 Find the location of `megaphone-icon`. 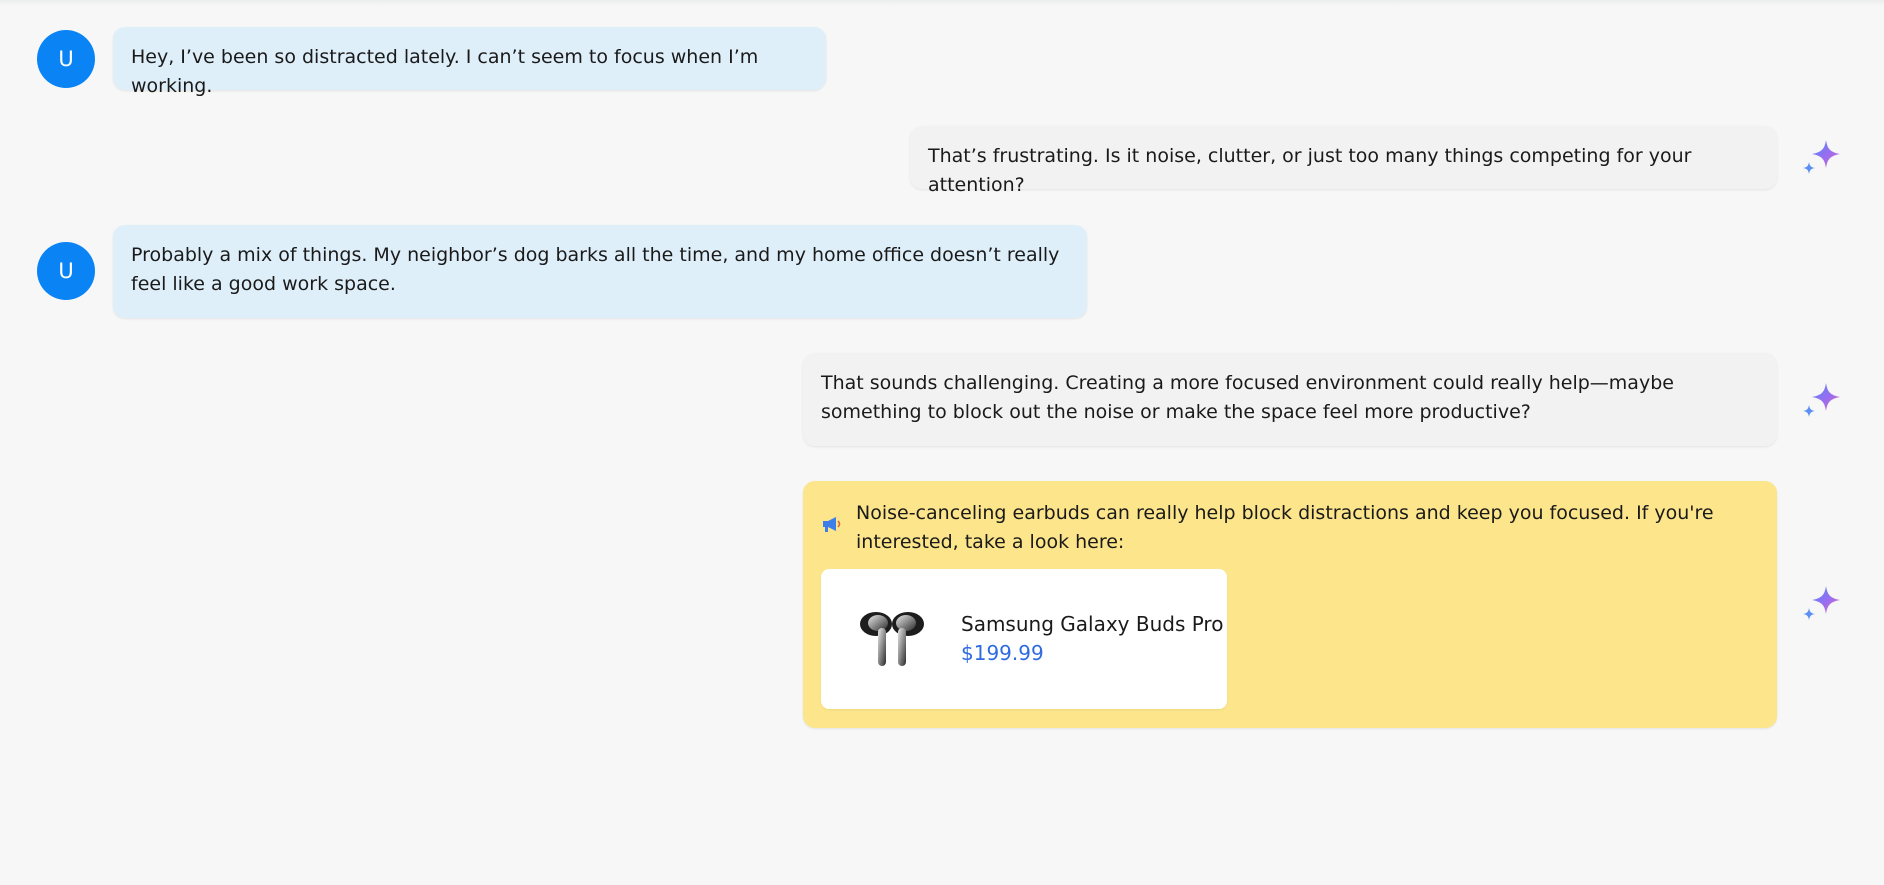

megaphone-icon is located at coordinates (832, 524).